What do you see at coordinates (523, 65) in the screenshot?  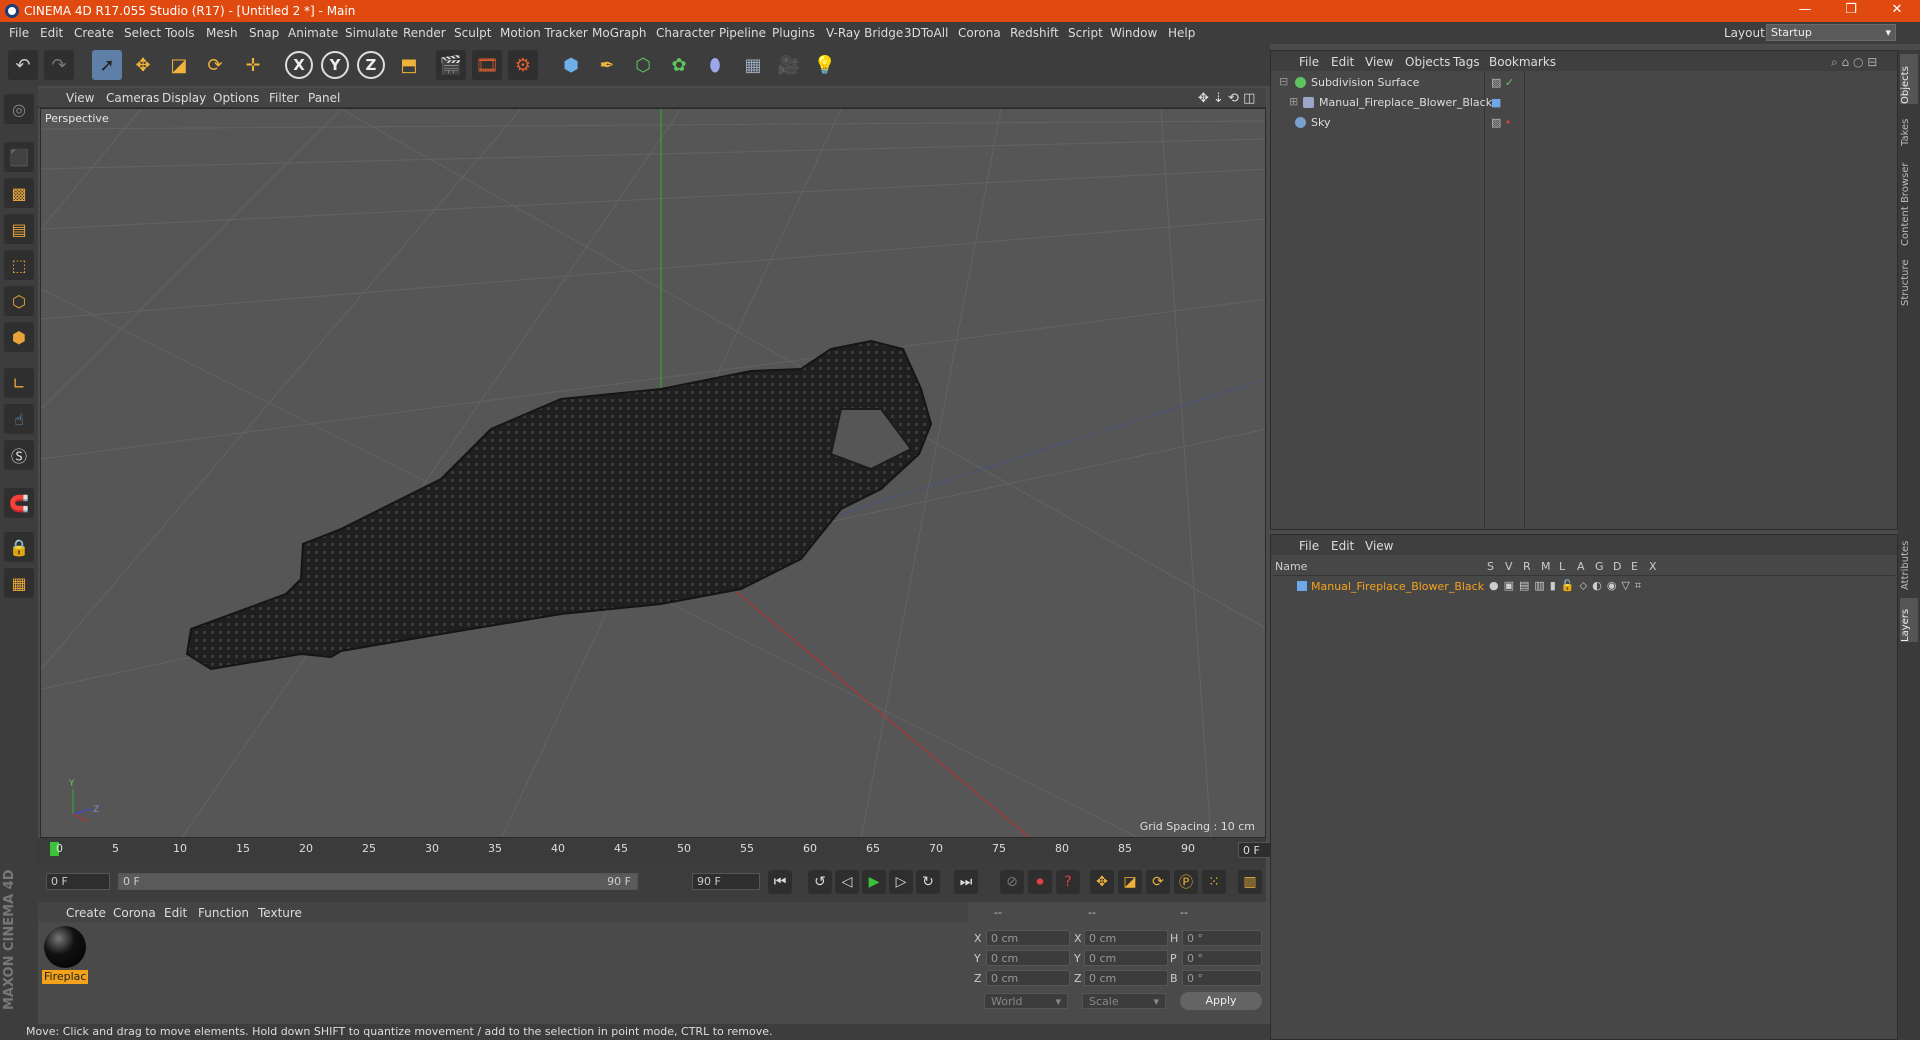 I see `render-settings-icon: ⚙` at bounding box center [523, 65].